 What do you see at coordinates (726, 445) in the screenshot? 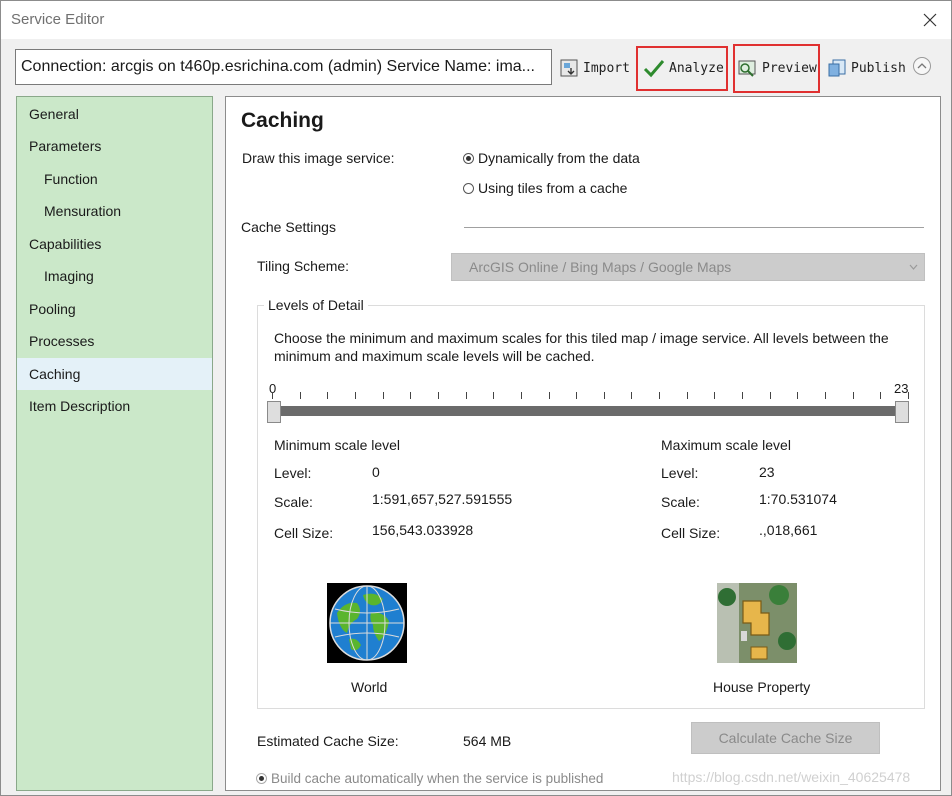
I see `max-scale-title: Maximum scale level` at bounding box center [726, 445].